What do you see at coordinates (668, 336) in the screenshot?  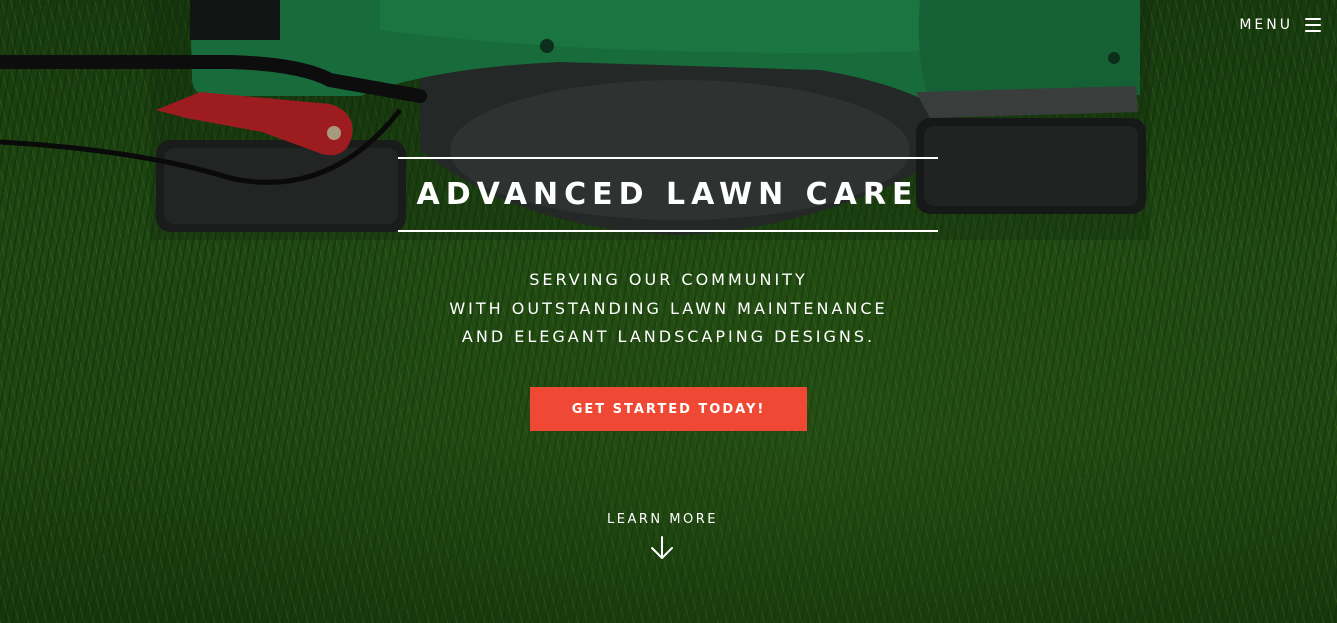 I see `subtitle-line: AND ELEGANT LANDSCAPING DESIGNS.` at bounding box center [668, 336].